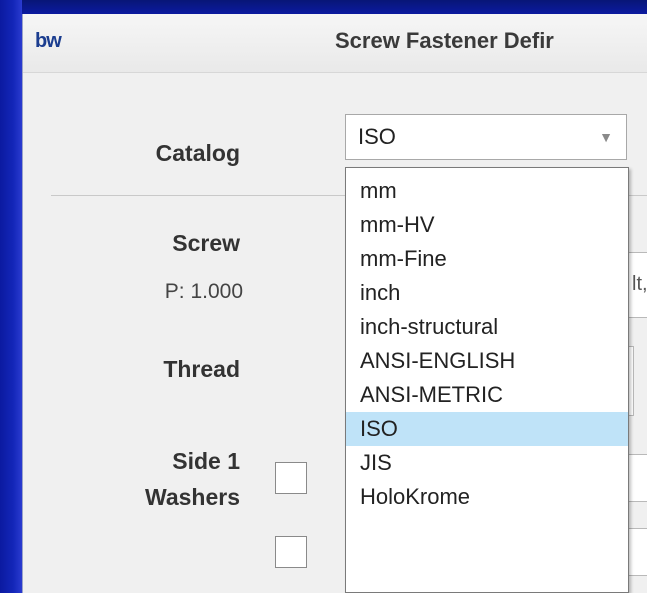 The image size is (647, 593). What do you see at coordinates (487, 395) in the screenshot?
I see `dropdown-option-ansi-metric: ANSI-METRIC` at bounding box center [487, 395].